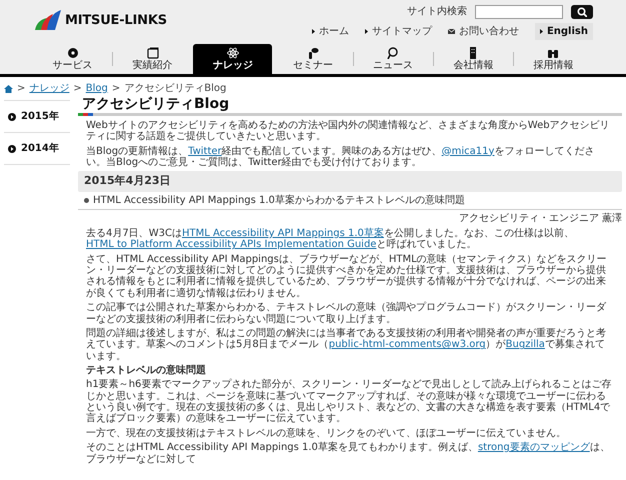 The width and height of the screenshot is (626, 480). I want to click on article-paragraph: 問題の詳細は後述しますが、私はこの問題の解決には当事者である支援技術の利用者や開発者の声が重要だろうと考えています。草案へのコメントは5月8日までメール（public-html-comments@w3.org）がBugzillaで募集されています。, so click(346, 345).